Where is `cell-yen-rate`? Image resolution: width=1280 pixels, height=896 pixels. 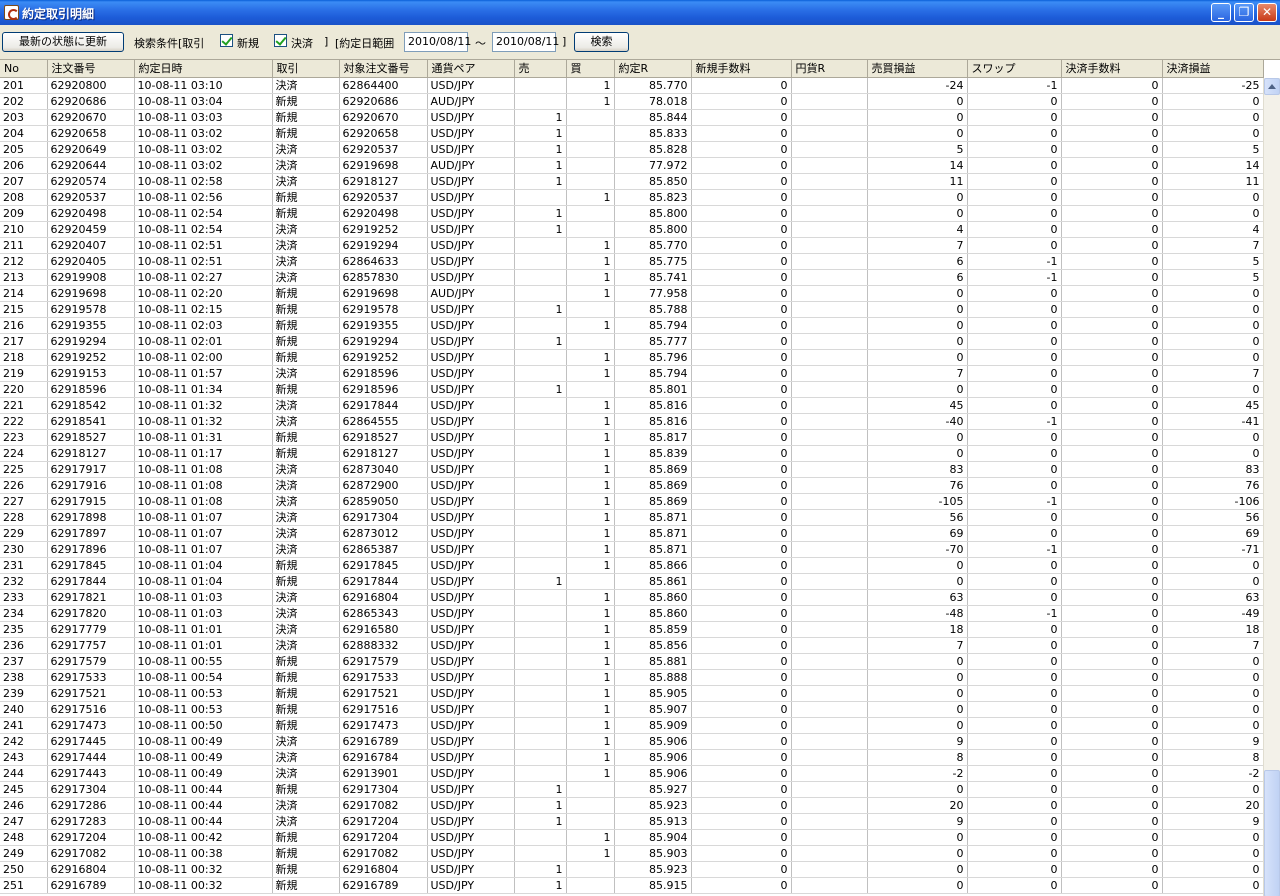 cell-yen-rate is located at coordinates (829, 293).